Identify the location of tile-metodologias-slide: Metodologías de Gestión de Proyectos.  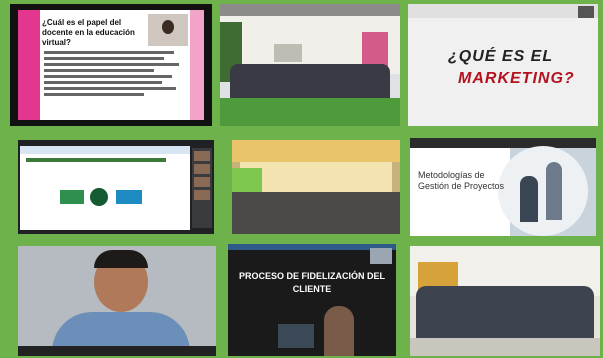
(503, 187).